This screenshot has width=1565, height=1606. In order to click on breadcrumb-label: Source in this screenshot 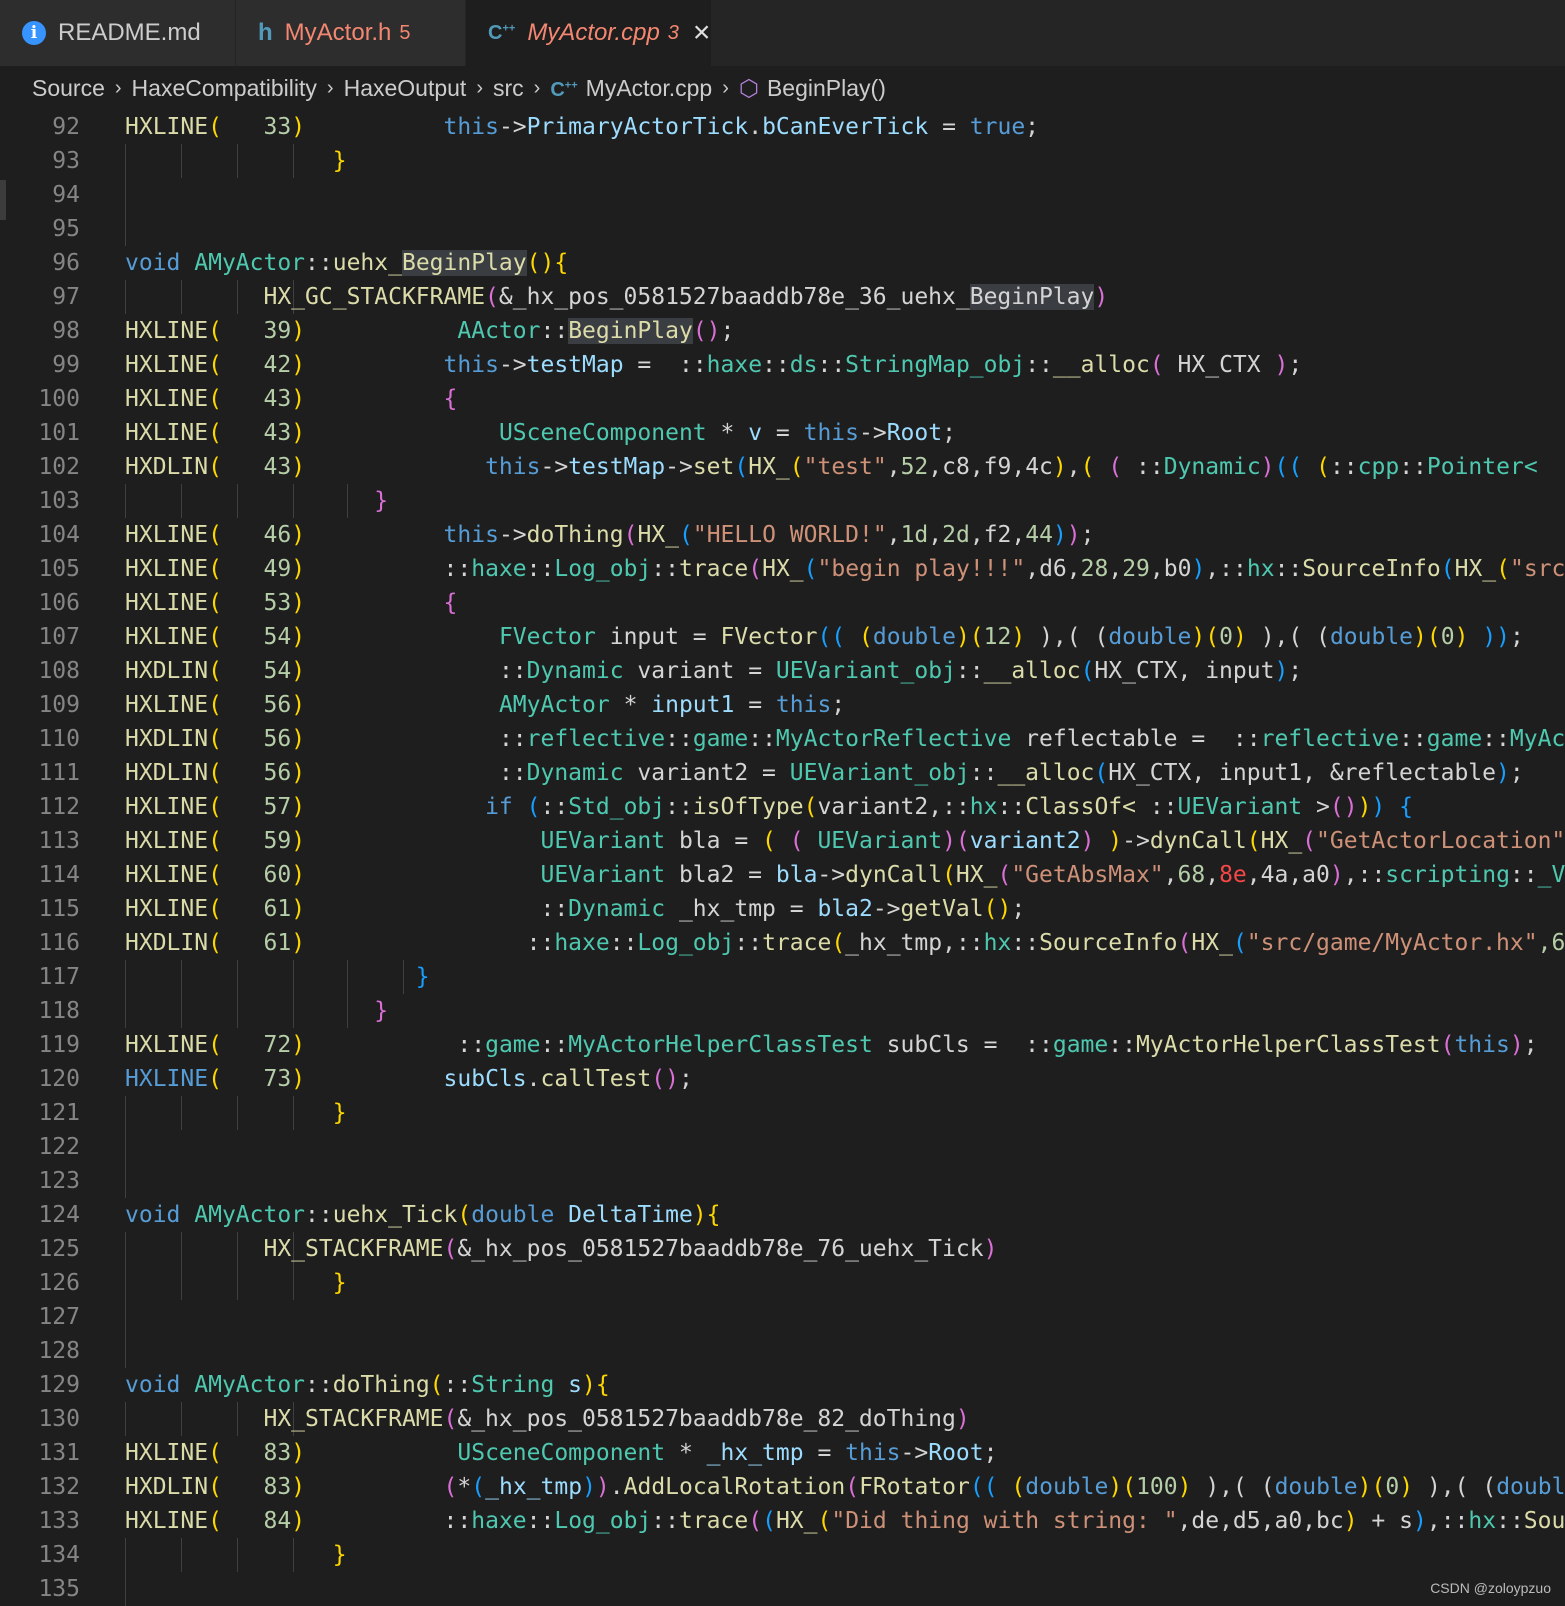, I will do `click(68, 87)`.